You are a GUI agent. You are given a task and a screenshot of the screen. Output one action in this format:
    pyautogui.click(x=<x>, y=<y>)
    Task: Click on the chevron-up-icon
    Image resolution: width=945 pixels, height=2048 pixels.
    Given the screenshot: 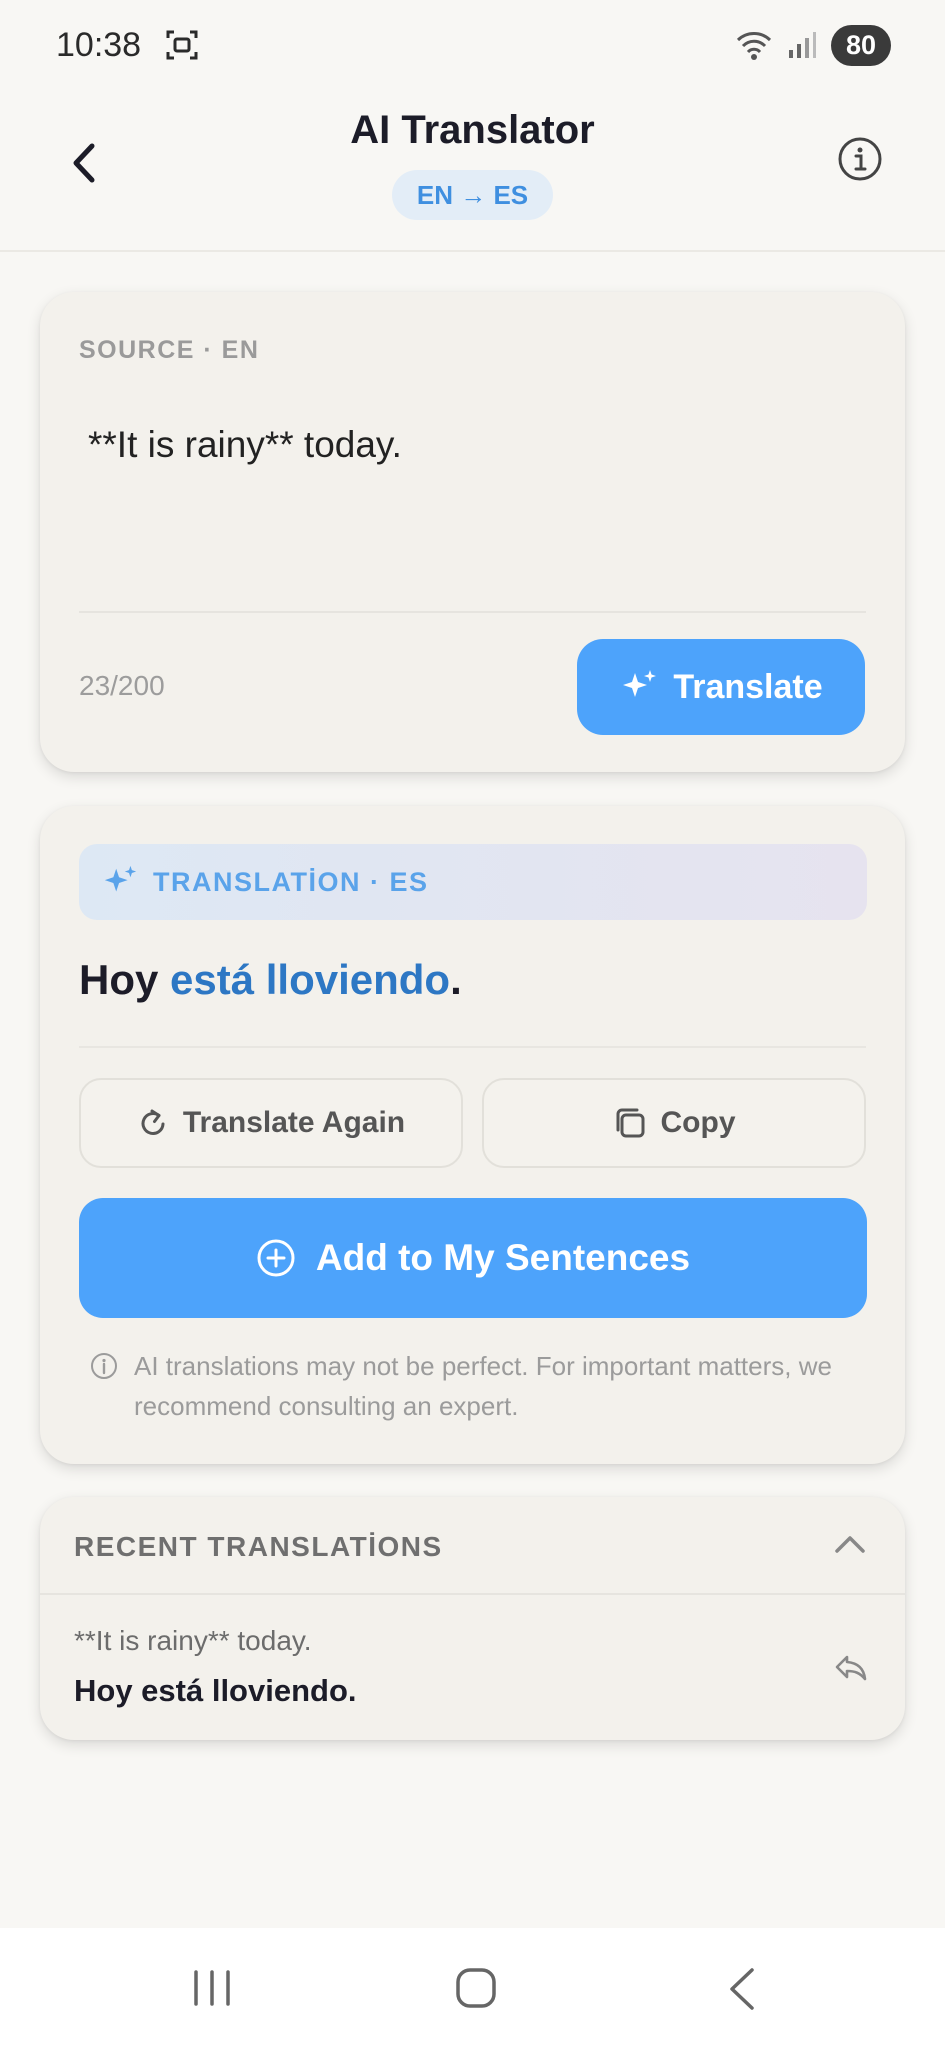 What is the action you would take?
    pyautogui.click(x=850, y=1544)
    